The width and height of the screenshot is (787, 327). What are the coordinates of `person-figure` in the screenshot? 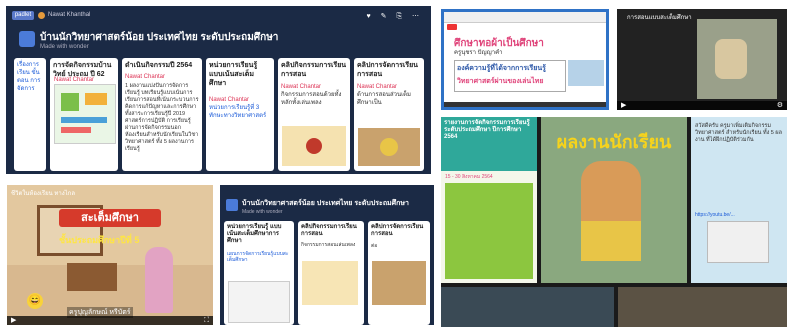 It's located at (731, 59).